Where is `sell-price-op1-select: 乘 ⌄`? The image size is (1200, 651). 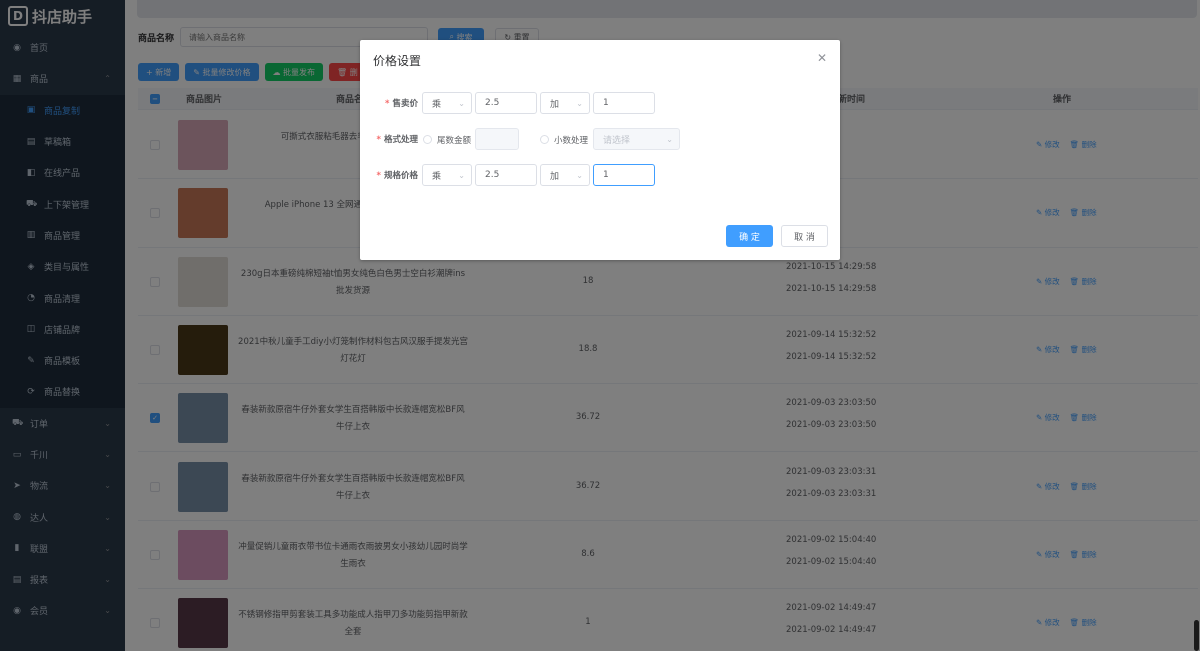 sell-price-op1-select: 乘 ⌄ is located at coordinates (447, 103).